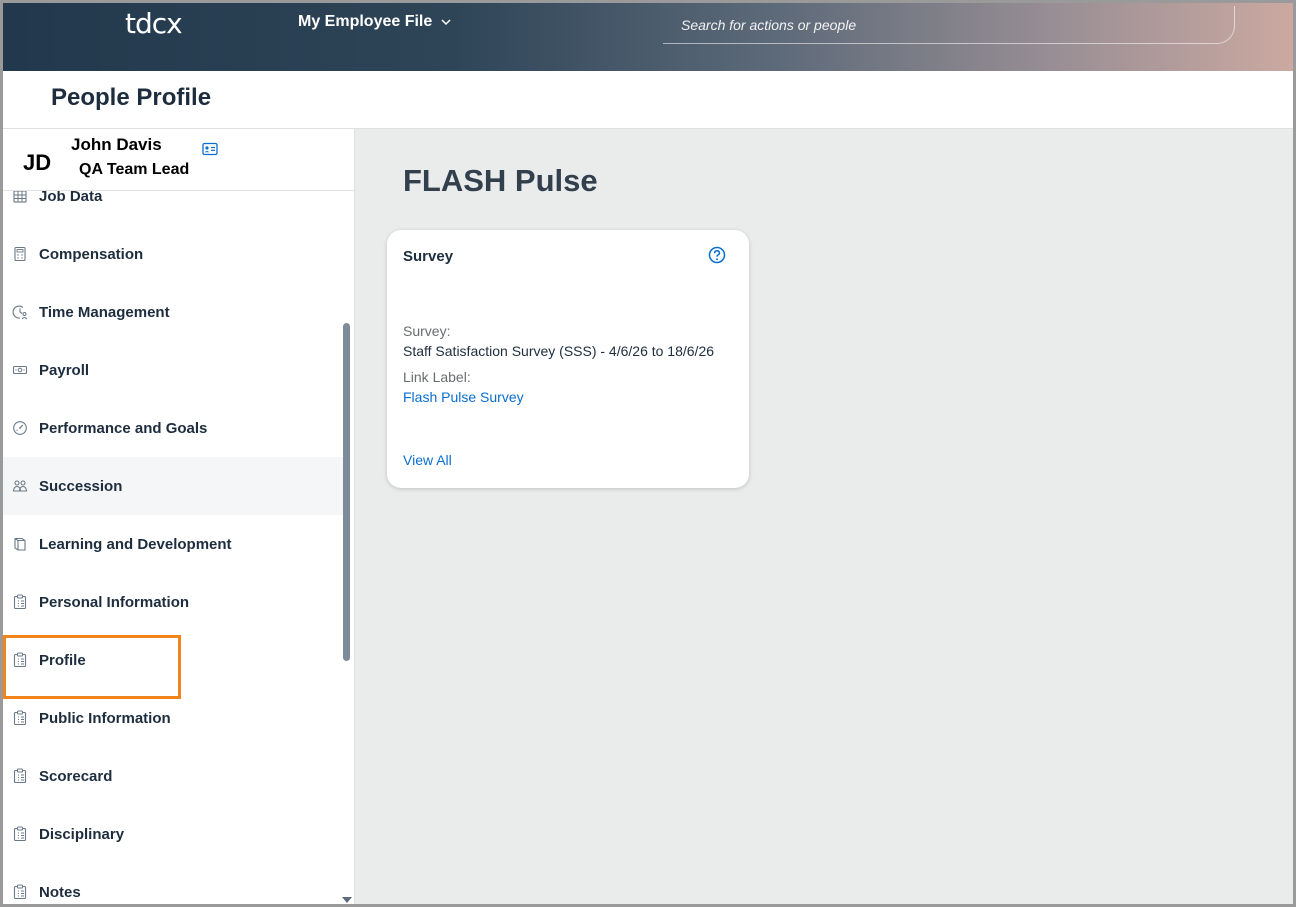  Describe the element at coordinates (427, 460) in the screenshot. I see `view-all-link: View All` at that location.